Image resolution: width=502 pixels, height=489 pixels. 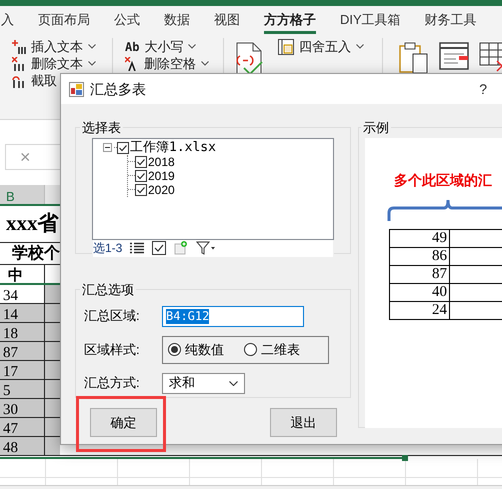 What do you see at coordinates (22, 313) in the screenshot?
I see `table-cell: 14` at bounding box center [22, 313].